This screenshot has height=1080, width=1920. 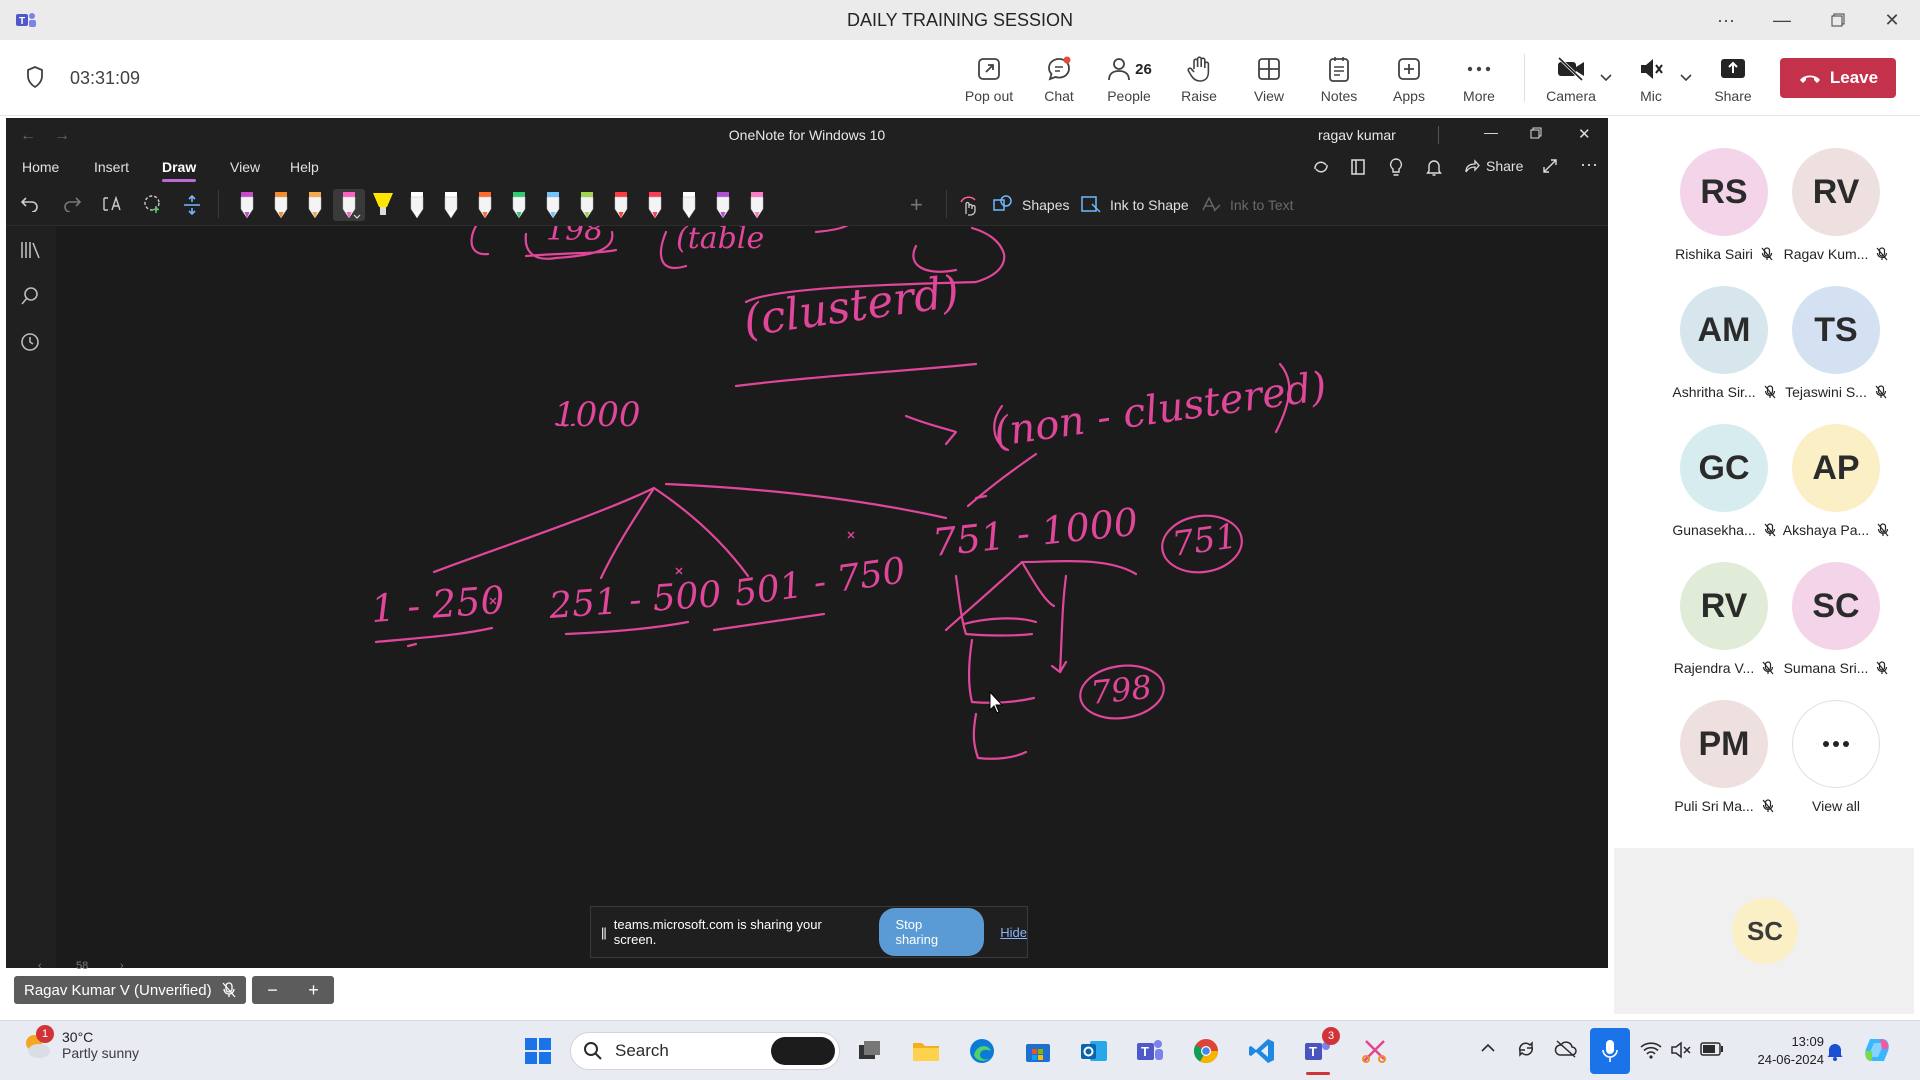 What do you see at coordinates (192, 205) in the screenshot?
I see `add-space-icon` at bounding box center [192, 205].